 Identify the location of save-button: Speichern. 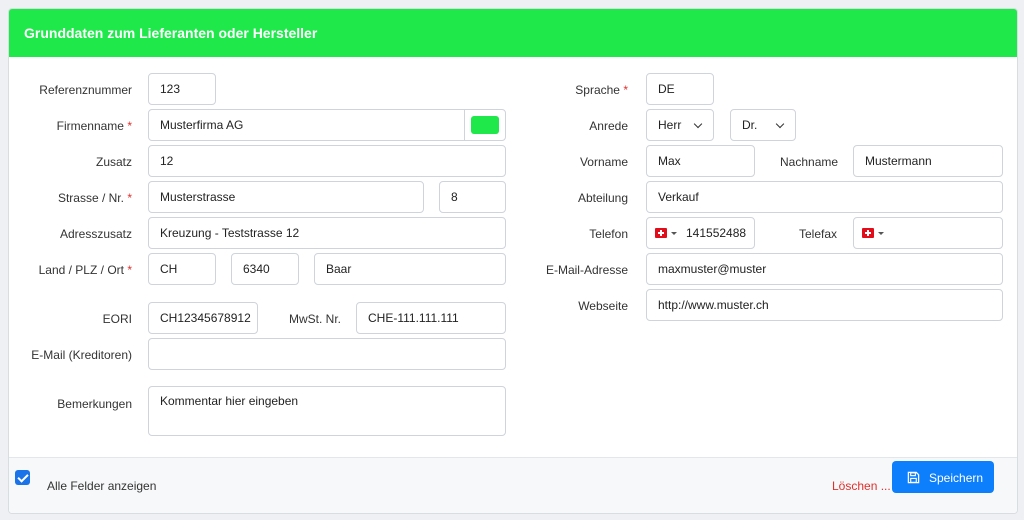
(943, 477).